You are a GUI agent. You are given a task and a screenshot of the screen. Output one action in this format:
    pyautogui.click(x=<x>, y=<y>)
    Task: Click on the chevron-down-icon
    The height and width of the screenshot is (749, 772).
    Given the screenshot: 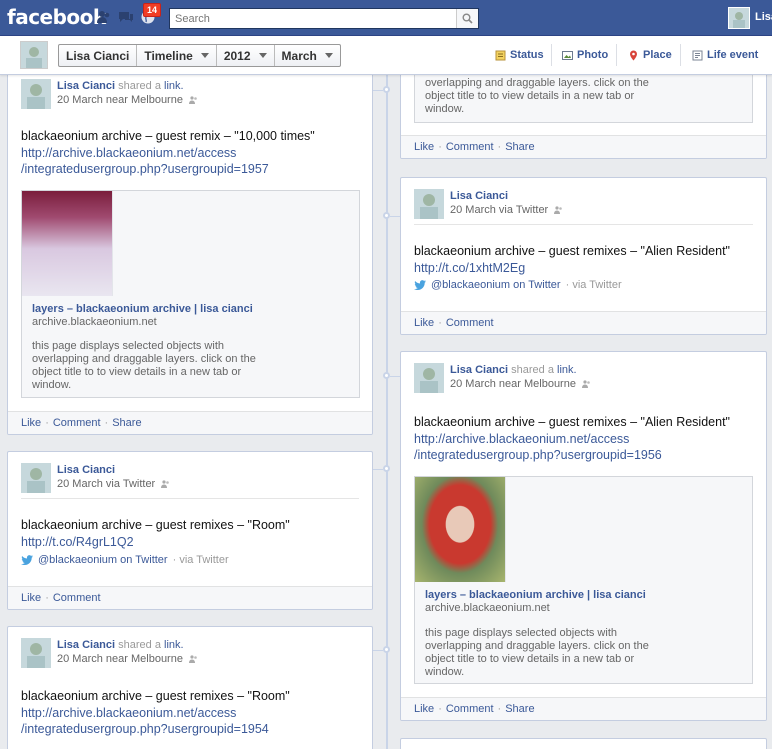 What is the action you would take?
    pyautogui.click(x=204, y=55)
    